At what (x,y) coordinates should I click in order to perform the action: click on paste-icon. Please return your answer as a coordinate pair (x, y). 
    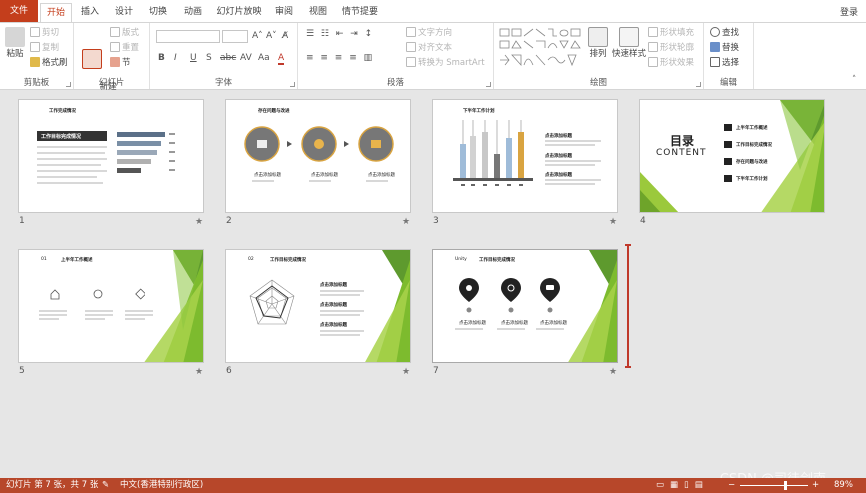
    Looking at the image, I should click on (15, 37).